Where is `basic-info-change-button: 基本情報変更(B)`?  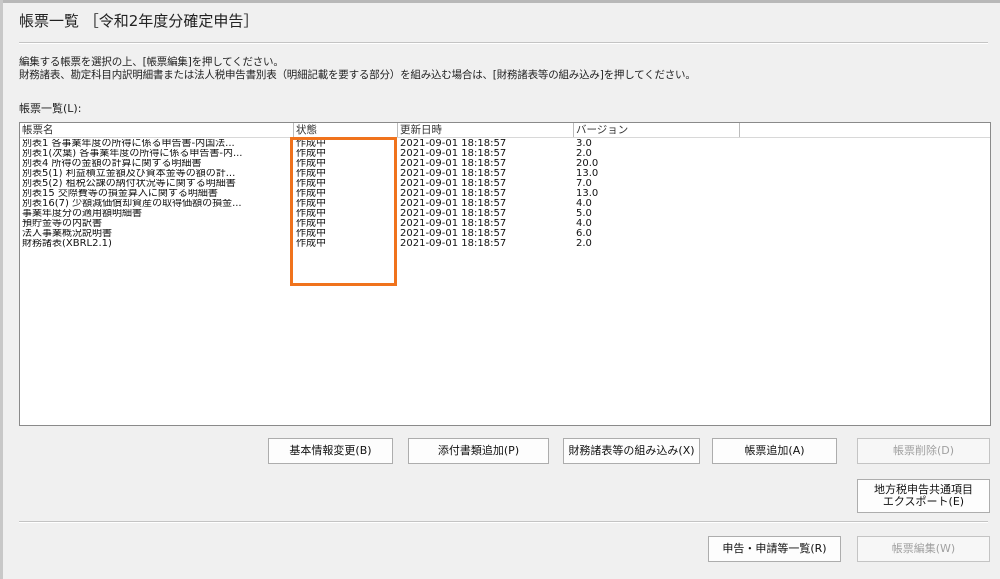
basic-info-change-button: 基本情報変更(B) is located at coordinates (330, 451).